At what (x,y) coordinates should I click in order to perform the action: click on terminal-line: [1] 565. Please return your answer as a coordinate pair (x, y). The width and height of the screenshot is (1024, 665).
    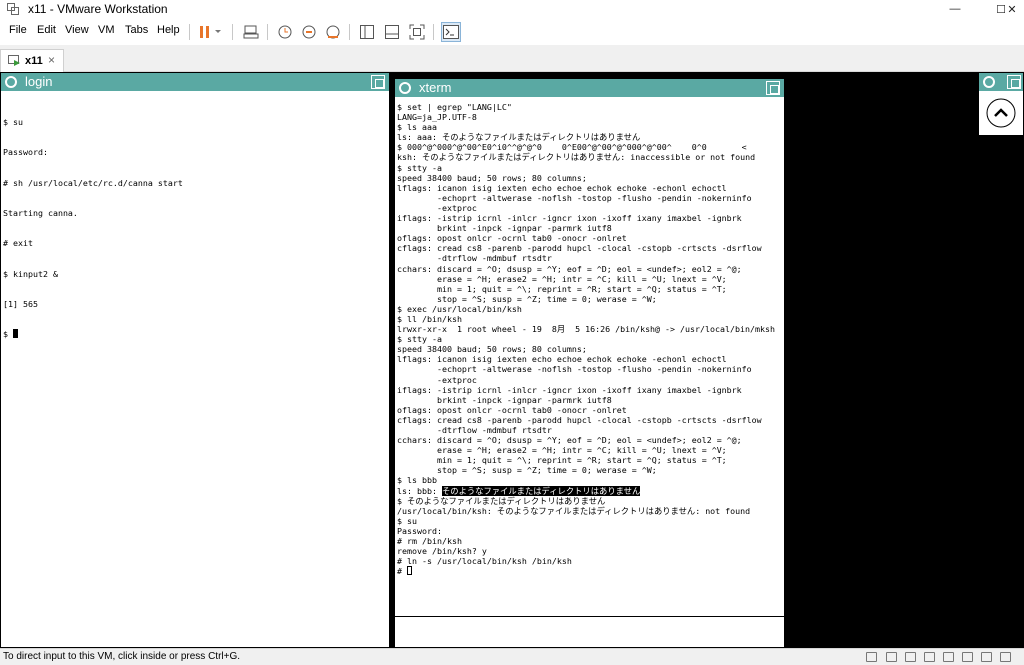
    Looking at the image, I should click on (20, 303).